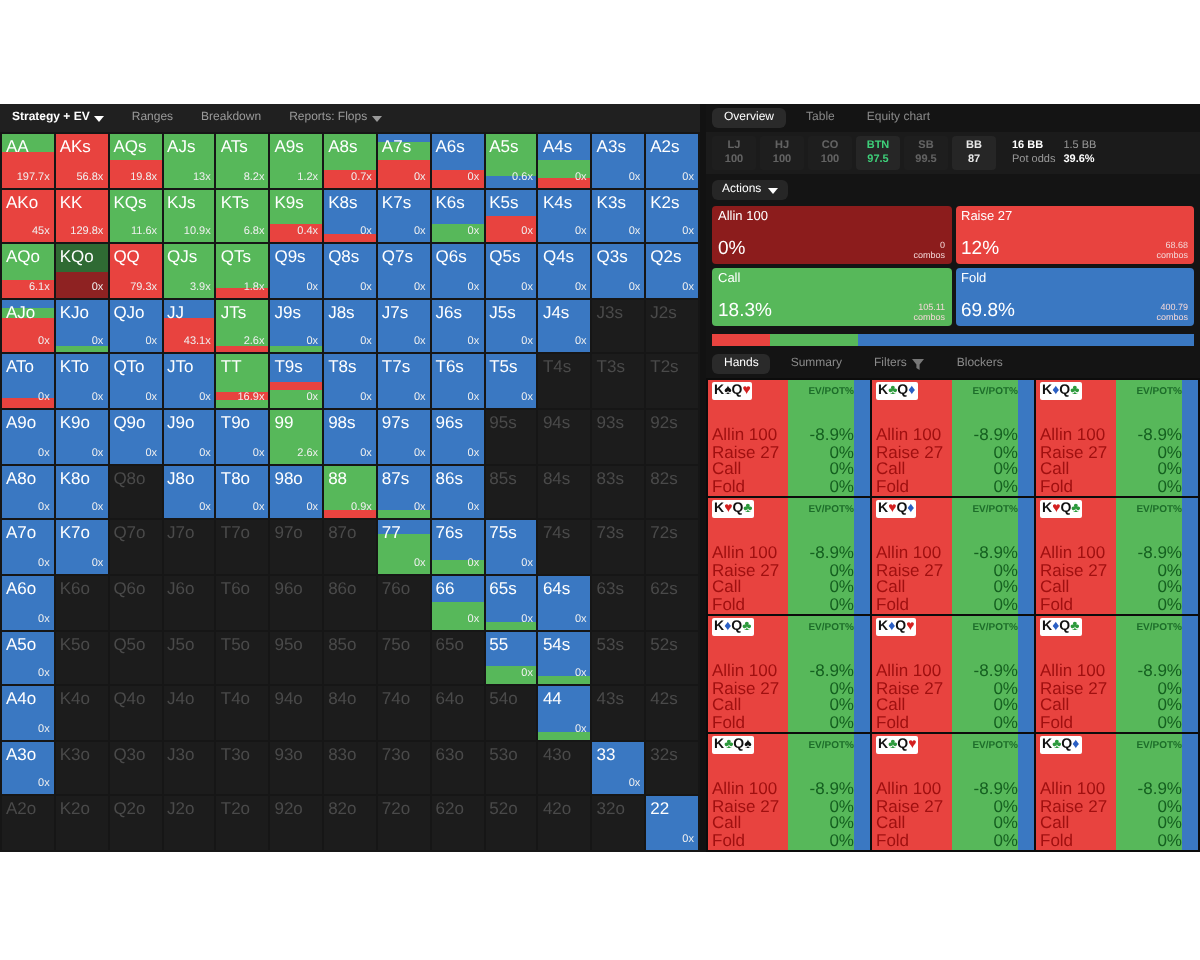 This screenshot has height=960, width=1200. Describe the element at coordinates (396, 201) in the screenshot. I see `hand-label: K7s` at that location.